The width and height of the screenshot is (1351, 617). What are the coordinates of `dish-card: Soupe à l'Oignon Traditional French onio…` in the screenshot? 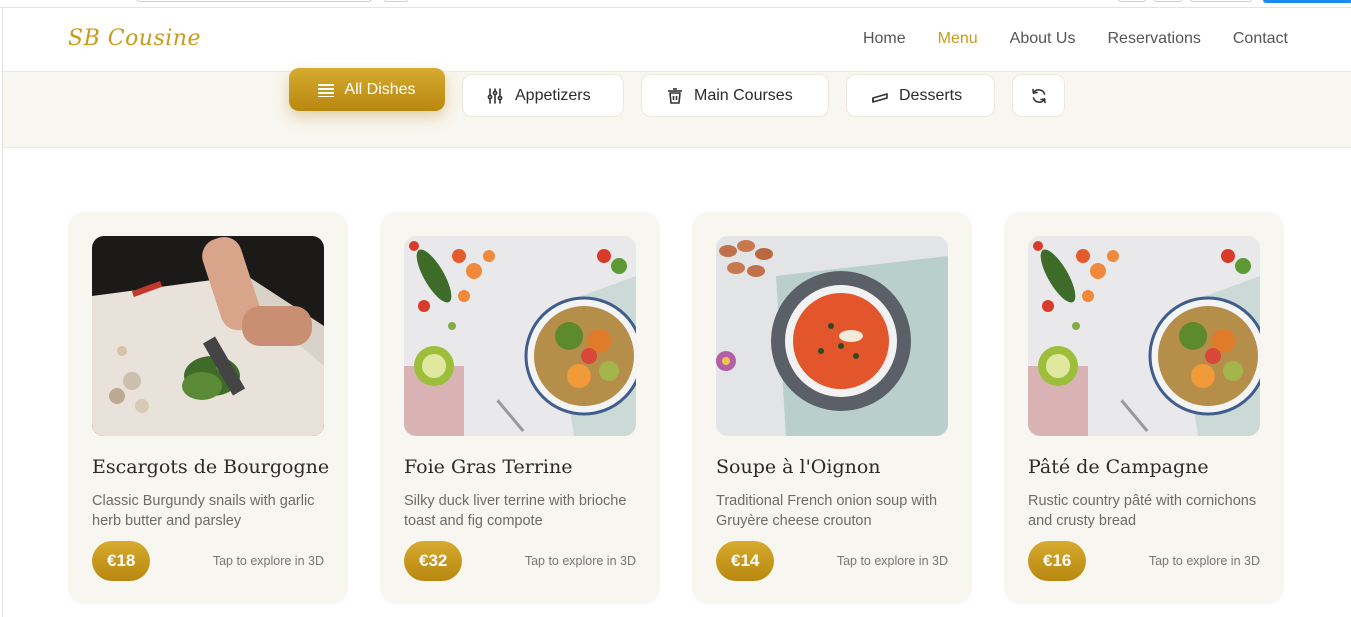 It's located at (832, 408).